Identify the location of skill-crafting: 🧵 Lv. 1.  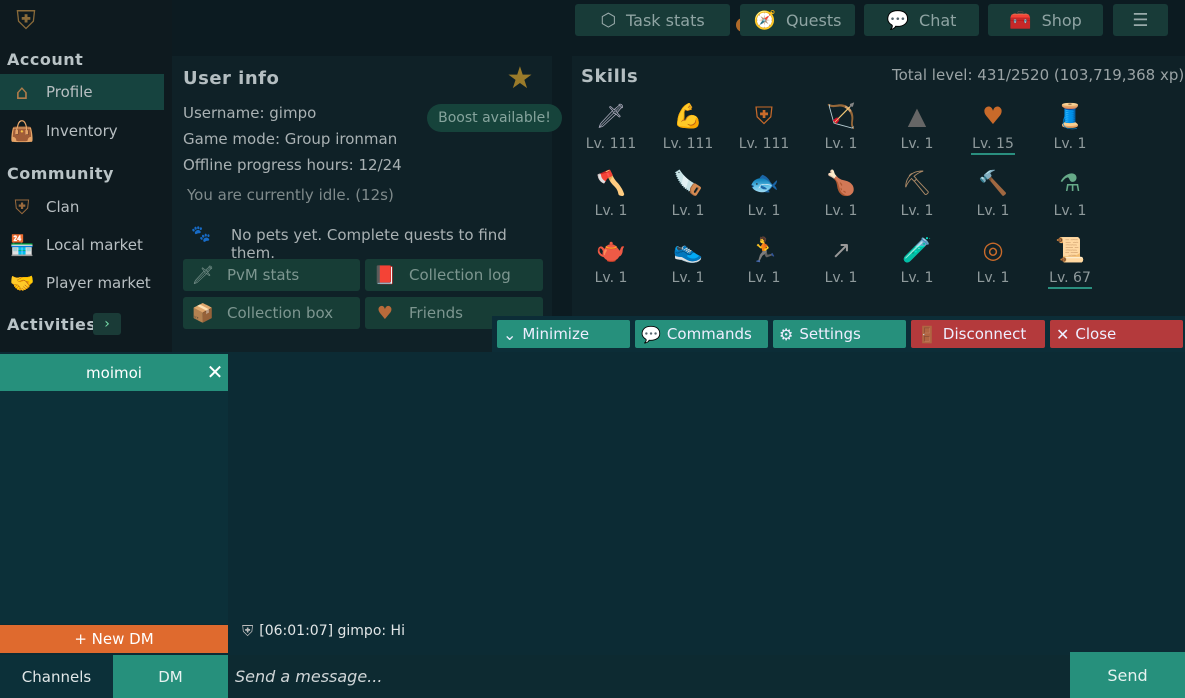
(1070, 128).